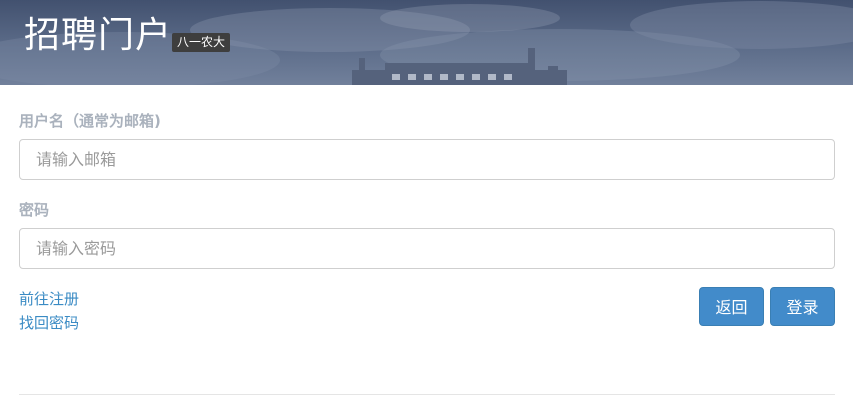 This screenshot has height=406, width=853. What do you see at coordinates (201, 42) in the screenshot?
I see `institution-badge: 八一农大` at bounding box center [201, 42].